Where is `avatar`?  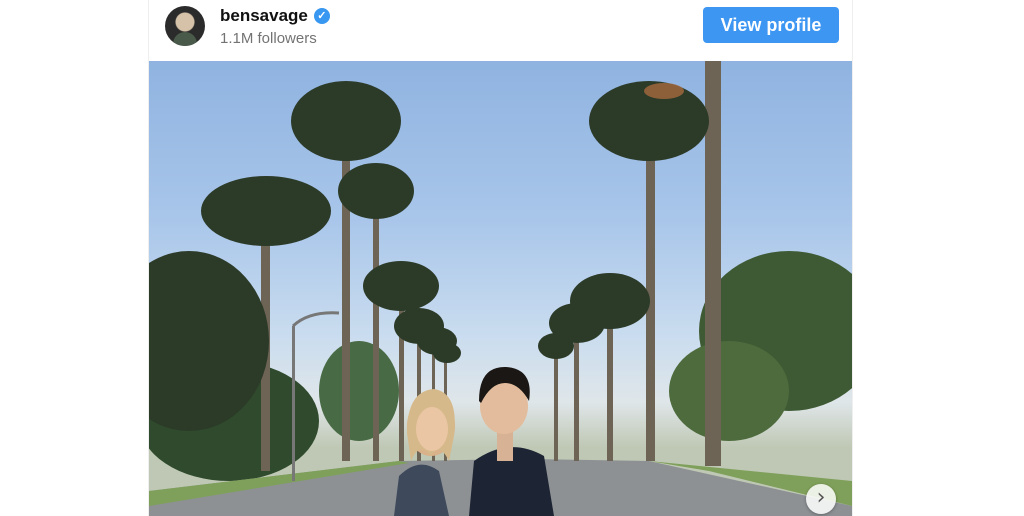
avatar is located at coordinates (185, 26).